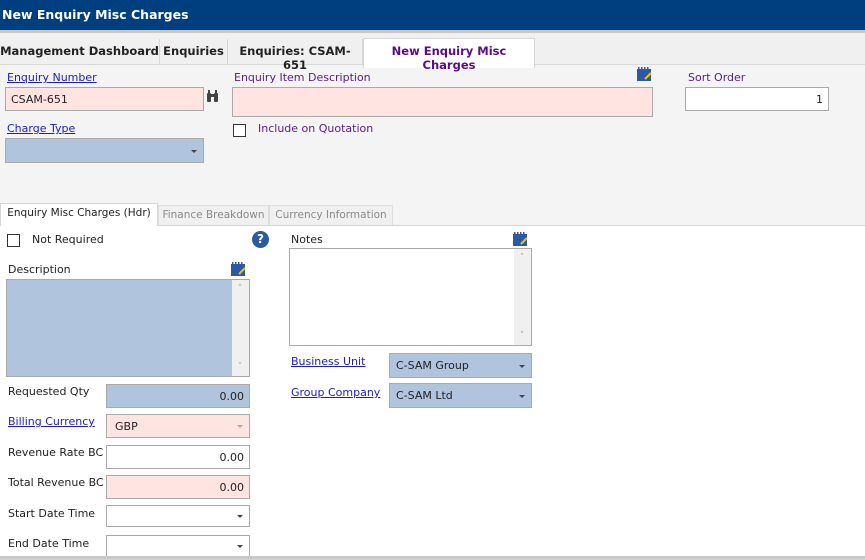 The height and width of the screenshot is (559, 865). What do you see at coordinates (331, 215) in the screenshot?
I see `subtab-currency-information: Currency Information` at bounding box center [331, 215].